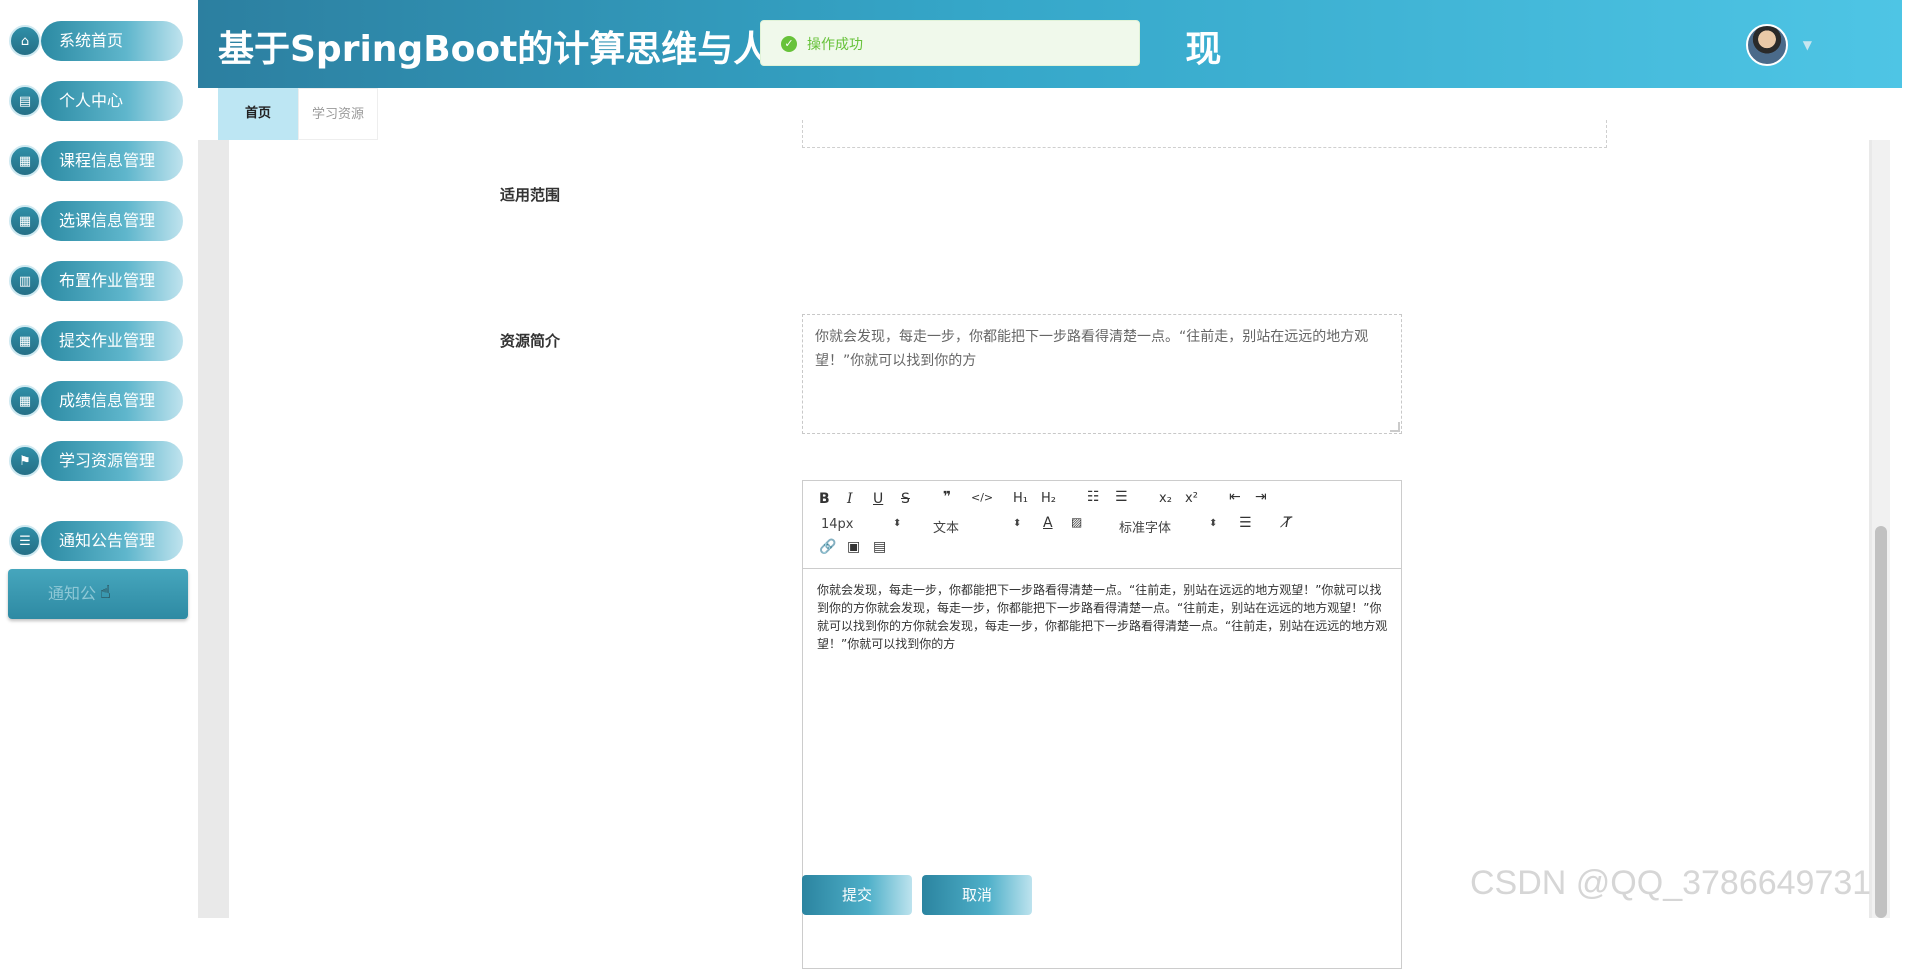 The height and width of the screenshot is (969, 1912). Describe the element at coordinates (530, 195) in the screenshot. I see `scope-label: 适用范围` at that location.